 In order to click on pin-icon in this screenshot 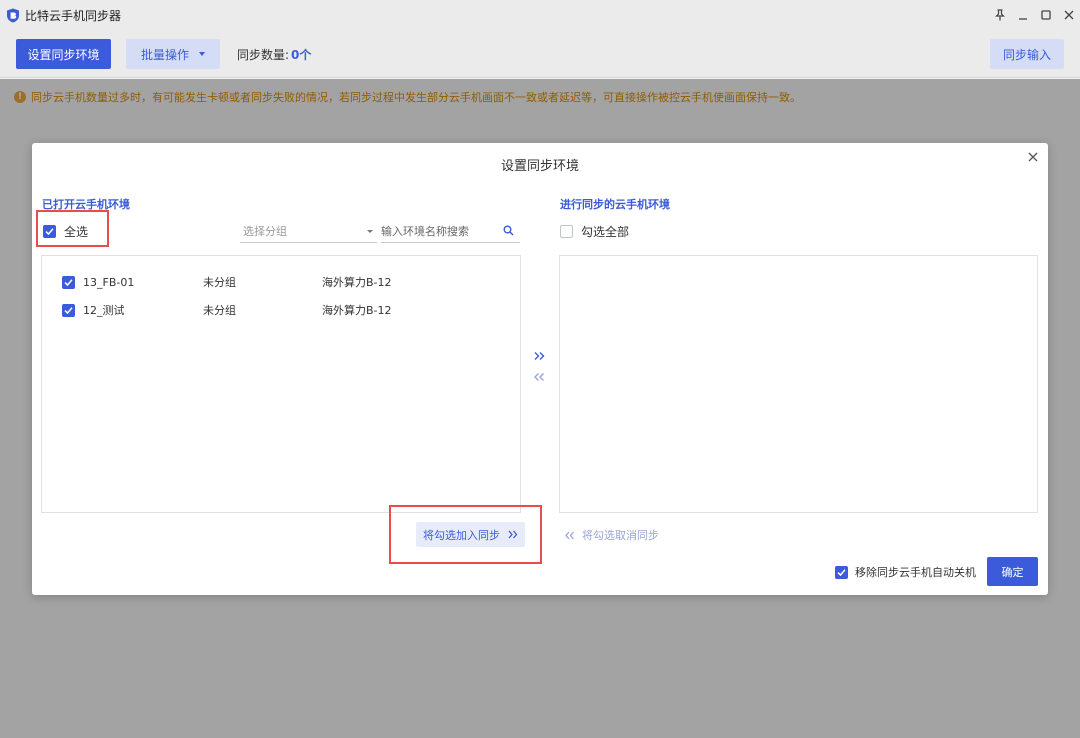, I will do `click(999, 15)`.